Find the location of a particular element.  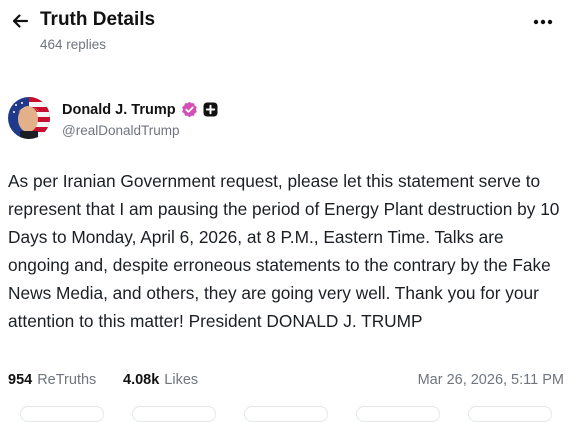

back-button is located at coordinates (20, 21).